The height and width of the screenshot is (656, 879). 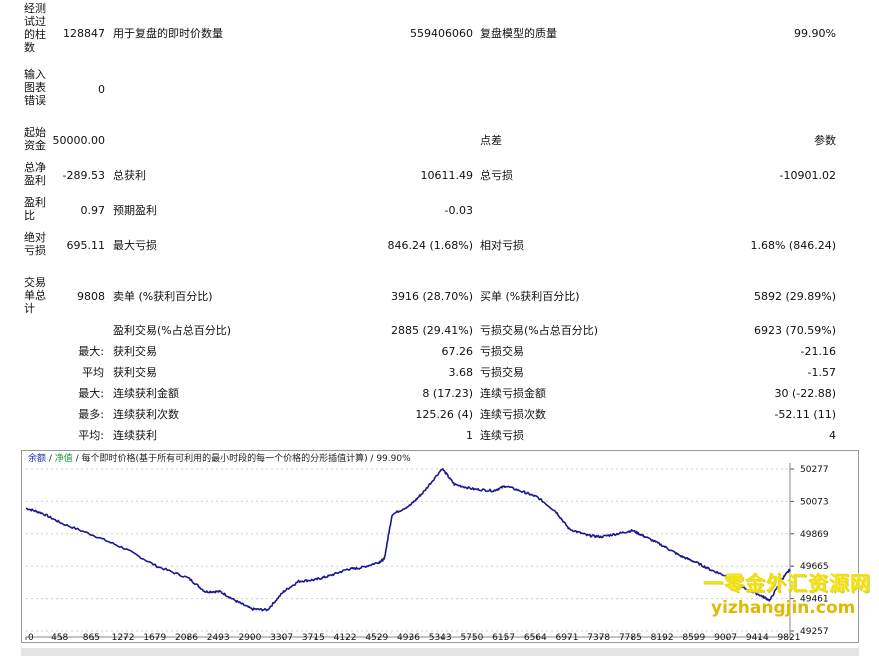 What do you see at coordinates (447, 175) in the screenshot?
I see `gross-profit-value: 10611.49` at bounding box center [447, 175].